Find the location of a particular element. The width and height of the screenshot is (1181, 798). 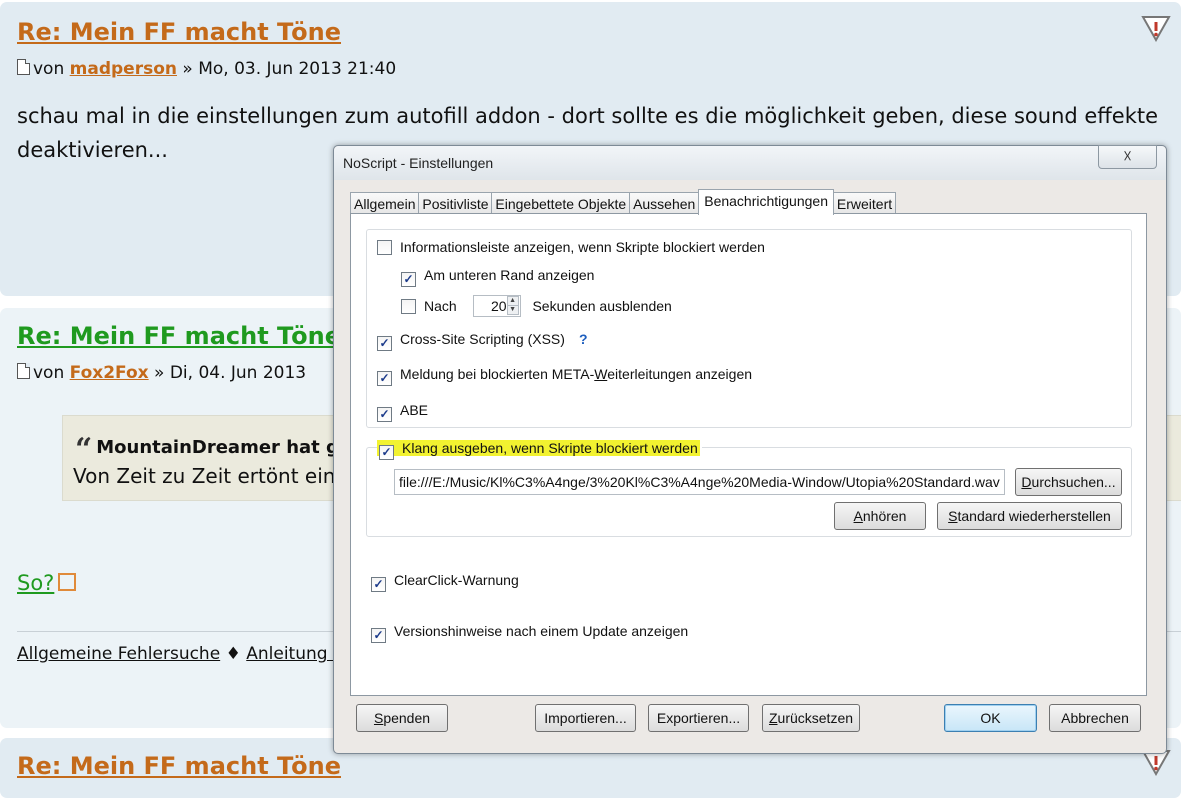

option-bottom: ✓ Am unteren Rand anzeigen is located at coordinates (497, 277).